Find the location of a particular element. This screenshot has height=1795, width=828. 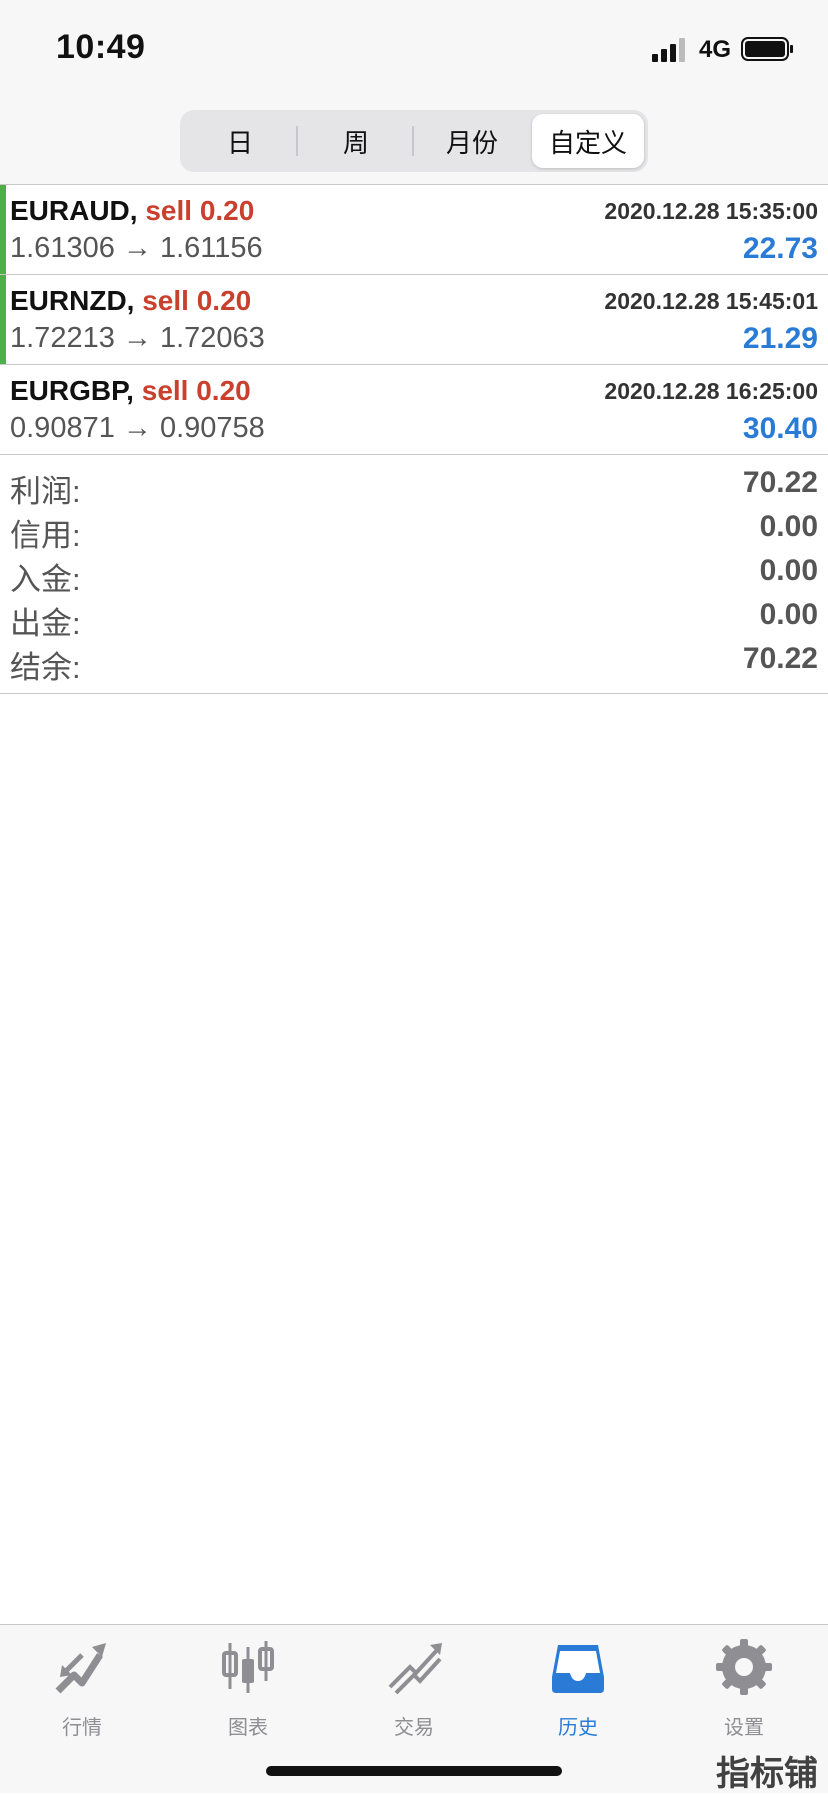

tab-settings: 设置 is located at coordinates (744, 1688).